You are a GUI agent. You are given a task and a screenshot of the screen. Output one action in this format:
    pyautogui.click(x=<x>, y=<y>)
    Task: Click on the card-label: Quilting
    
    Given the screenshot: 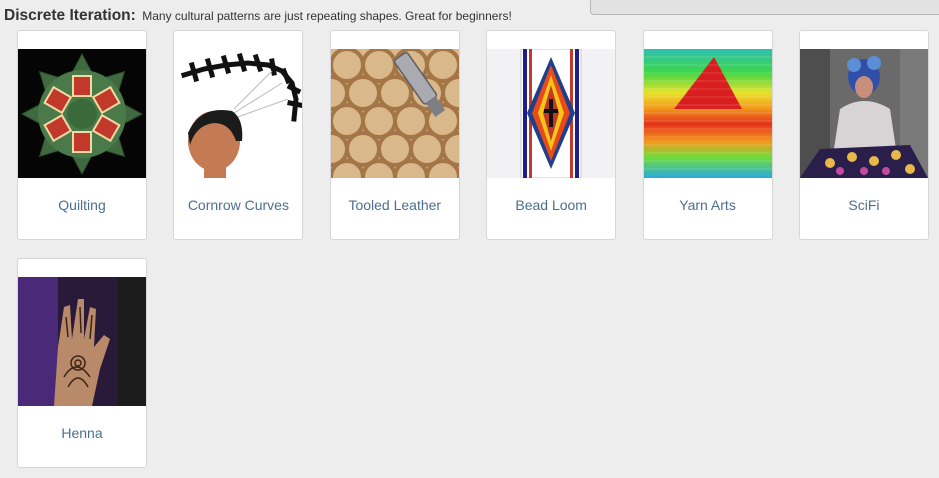 What is the action you would take?
    pyautogui.click(x=82, y=205)
    